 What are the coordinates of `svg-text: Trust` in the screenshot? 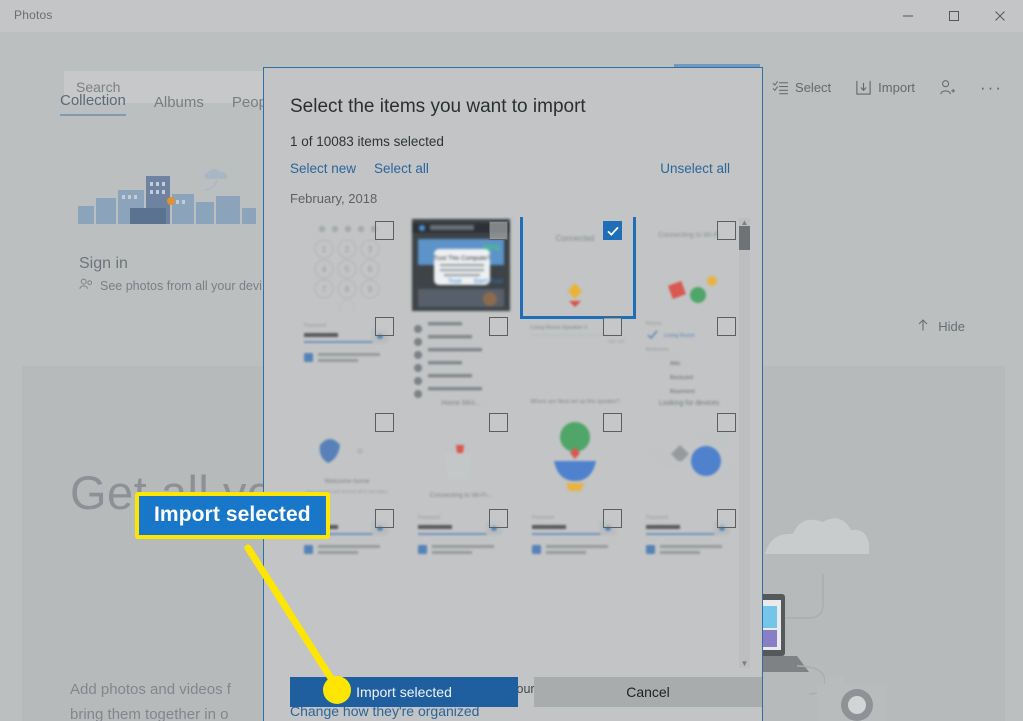 It's located at (455, 282).